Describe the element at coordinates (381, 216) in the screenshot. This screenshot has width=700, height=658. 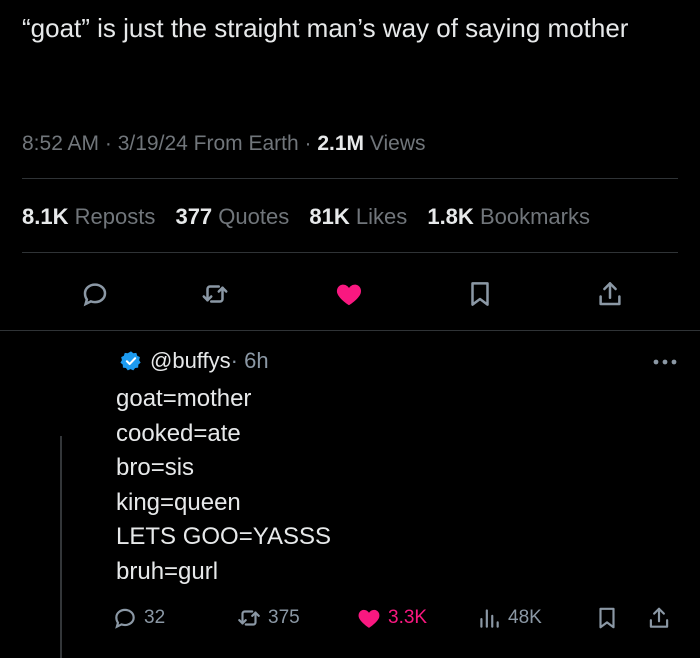
I see `stat-likes-label: Likes` at that location.